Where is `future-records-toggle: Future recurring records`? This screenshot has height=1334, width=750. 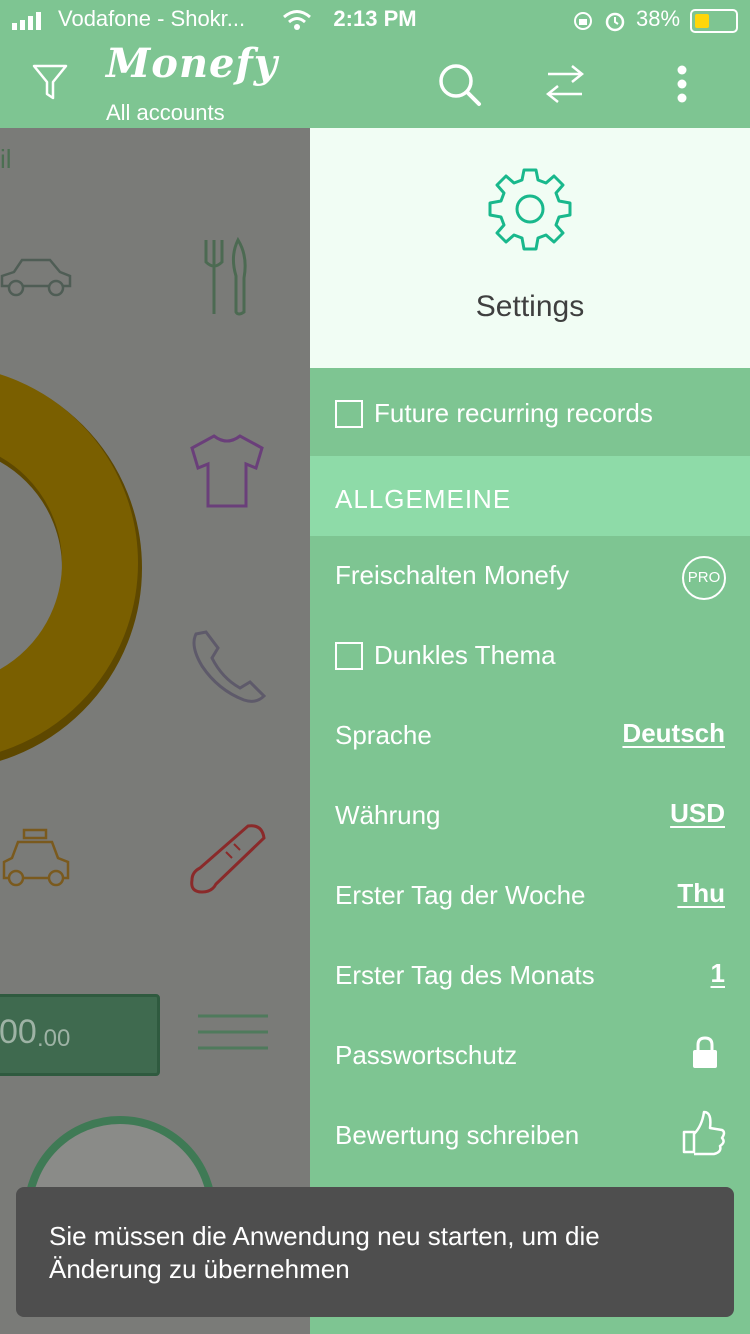 future-records-toggle: Future recurring records is located at coordinates (530, 414).